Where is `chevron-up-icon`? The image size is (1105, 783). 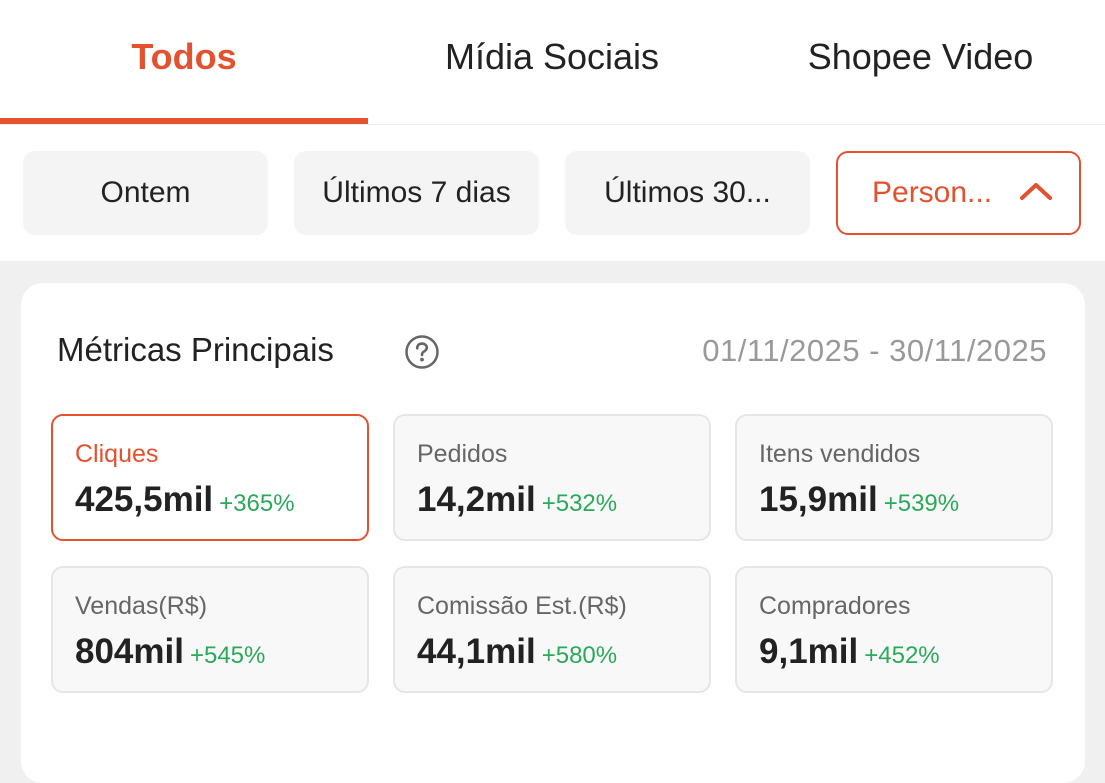 chevron-up-icon is located at coordinates (1036, 191).